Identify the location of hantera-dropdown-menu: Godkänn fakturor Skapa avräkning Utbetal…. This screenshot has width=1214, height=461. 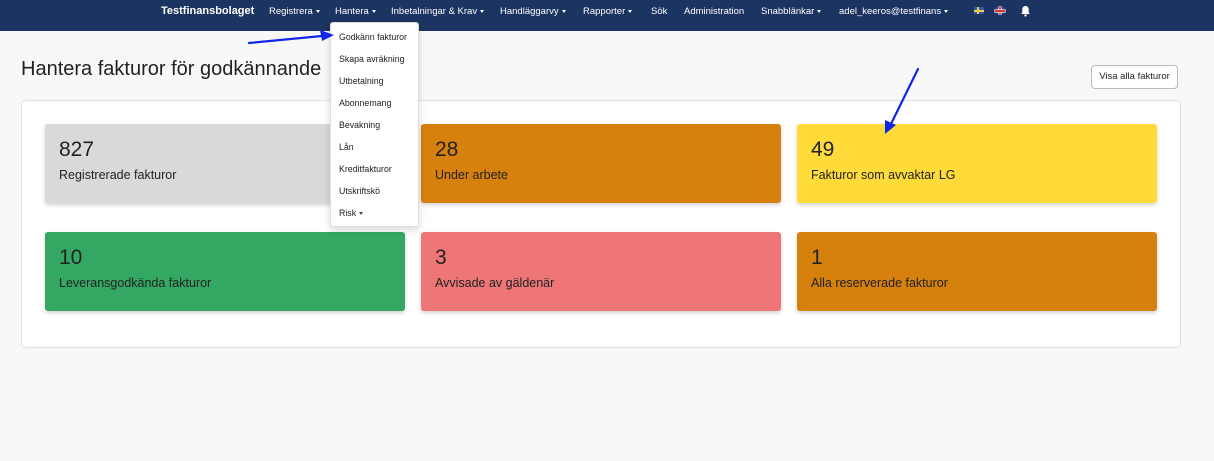
(374, 124).